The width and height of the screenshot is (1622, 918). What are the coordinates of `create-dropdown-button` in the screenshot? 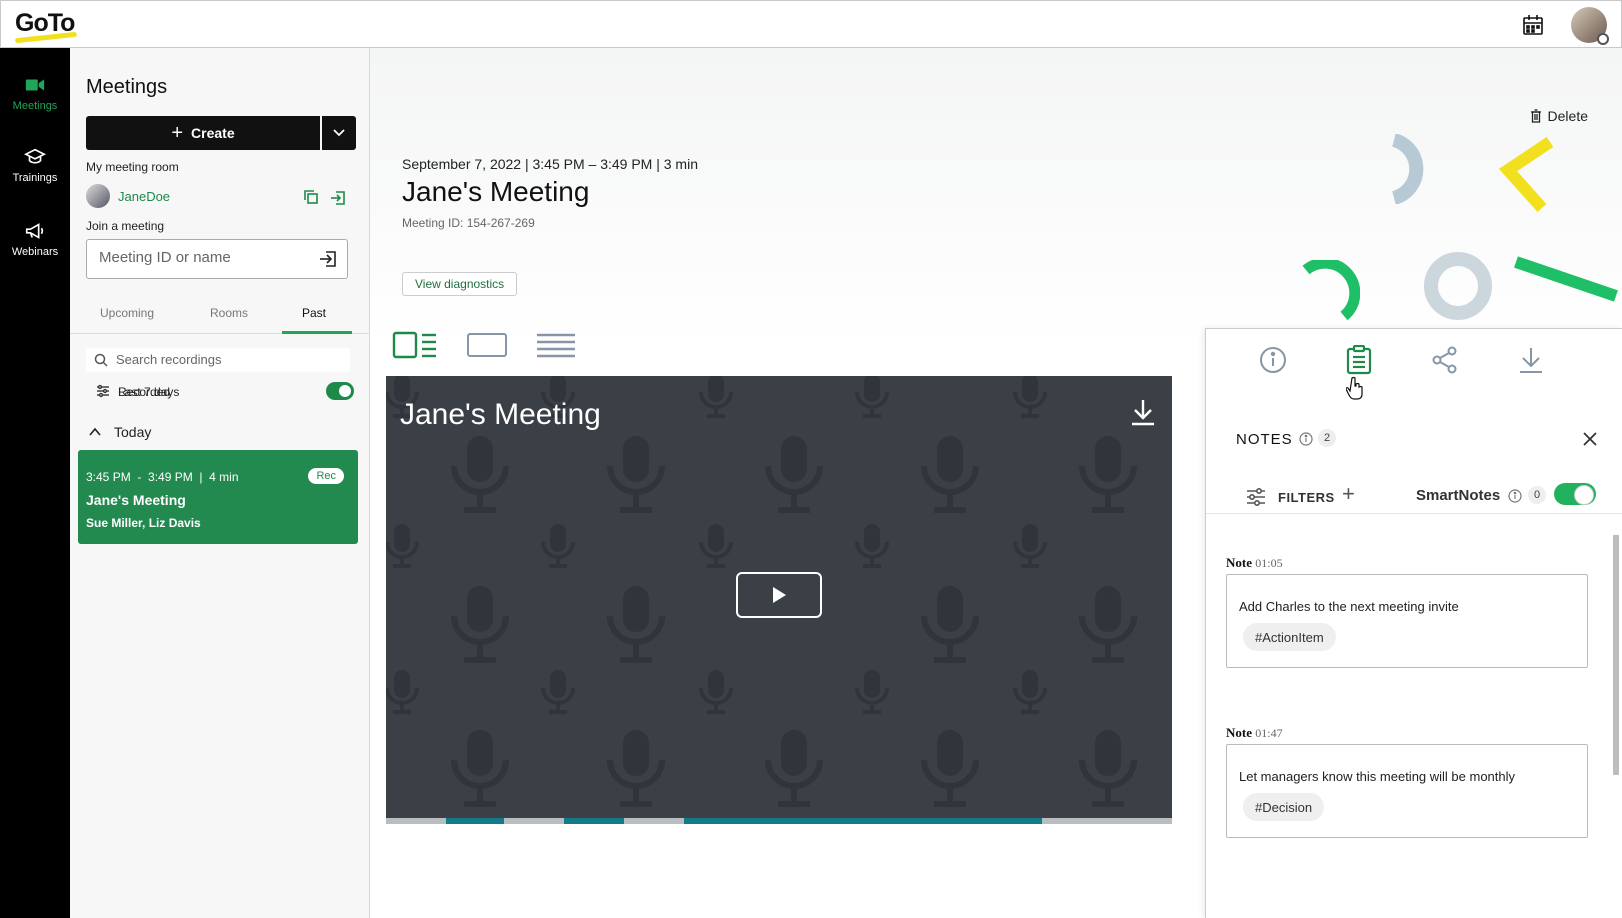 It's located at (339, 133).